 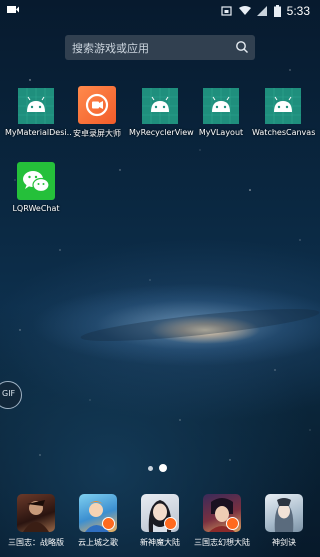 I want to click on app-screen-recorder: 安卓录屏大师, so click(x=97, y=112).